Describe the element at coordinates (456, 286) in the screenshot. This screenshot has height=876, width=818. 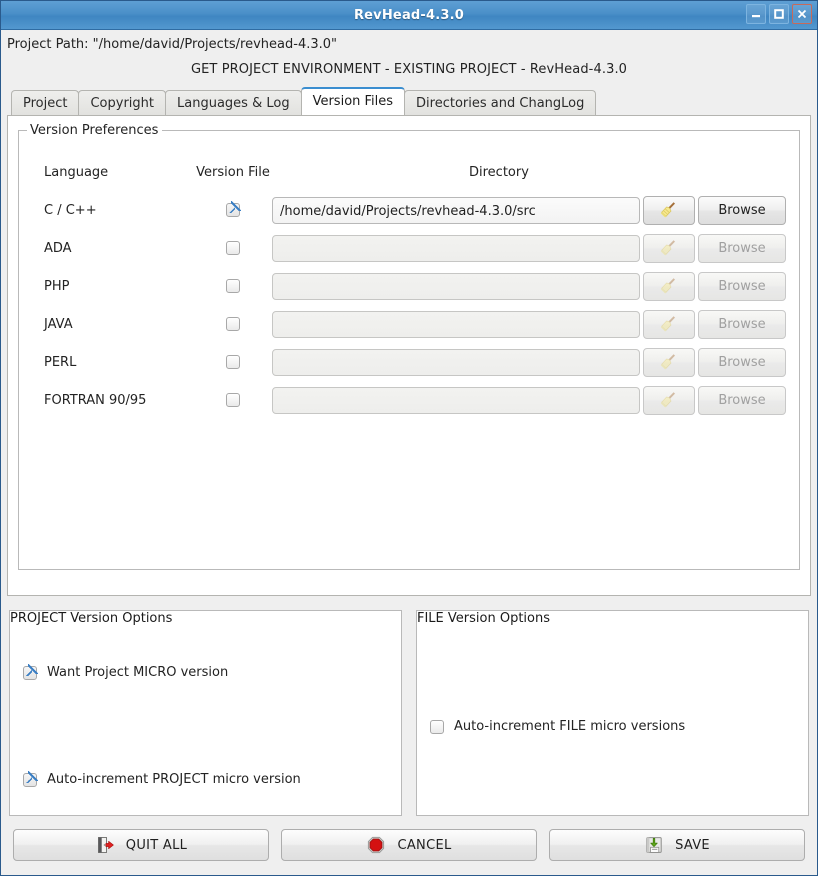
I see `directory-input-php` at that location.